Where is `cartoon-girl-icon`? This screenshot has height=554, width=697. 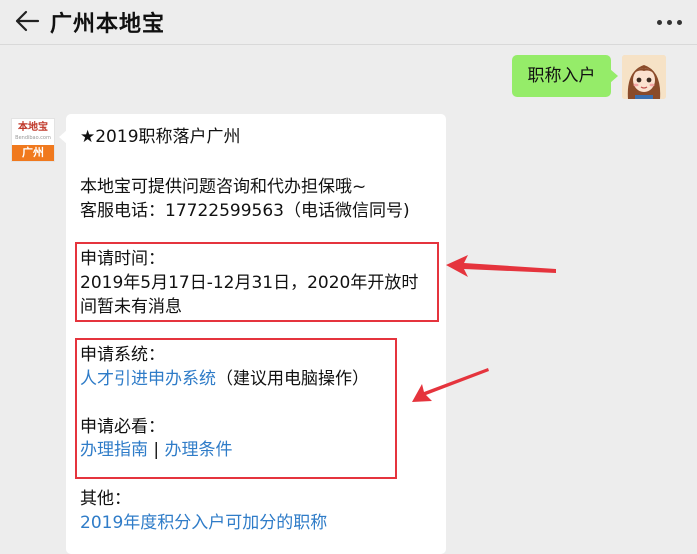
cartoon-girl-icon is located at coordinates (644, 77).